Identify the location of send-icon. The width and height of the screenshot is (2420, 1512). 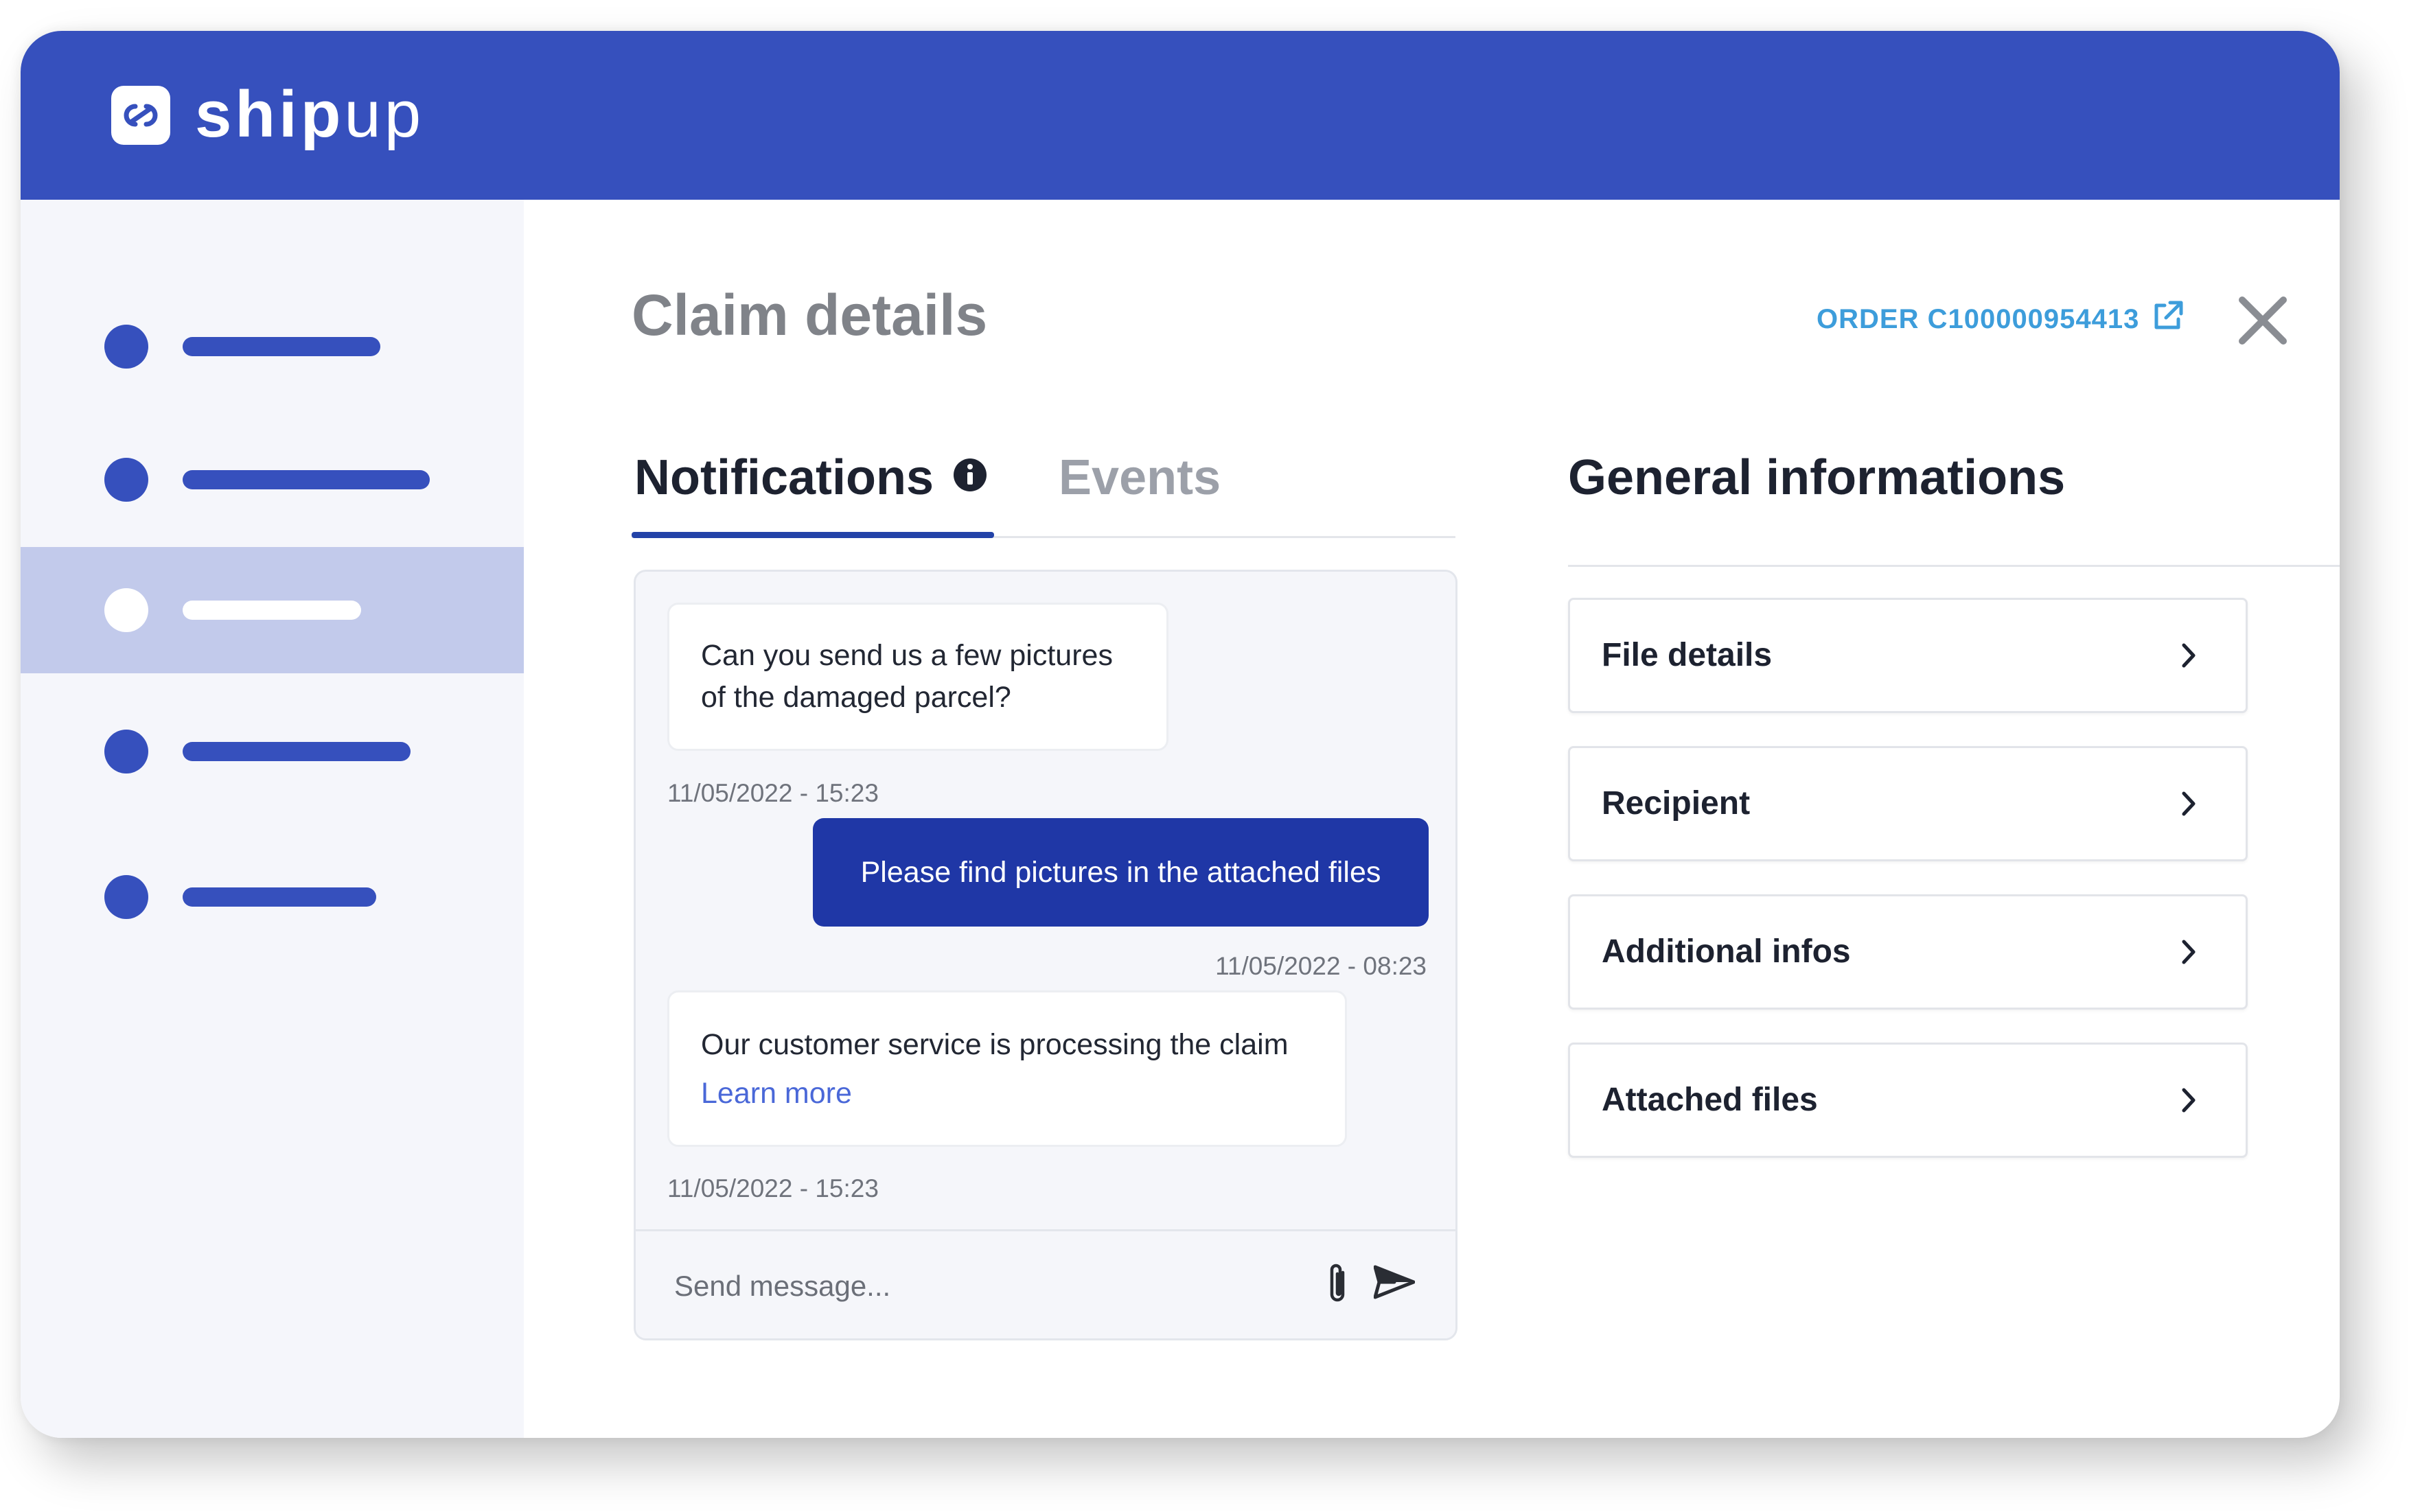
(1394, 1283).